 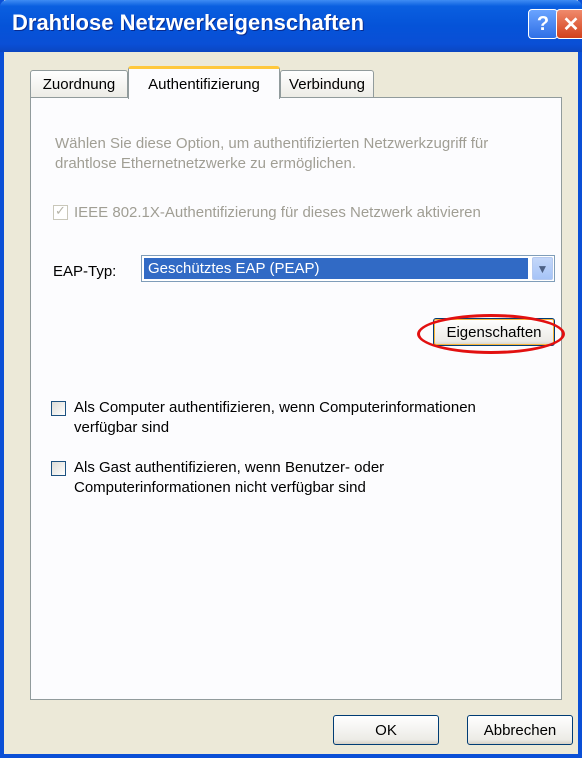 What do you see at coordinates (204, 82) in the screenshot?
I see `tab-authentifizierung: Authentifizierung` at bounding box center [204, 82].